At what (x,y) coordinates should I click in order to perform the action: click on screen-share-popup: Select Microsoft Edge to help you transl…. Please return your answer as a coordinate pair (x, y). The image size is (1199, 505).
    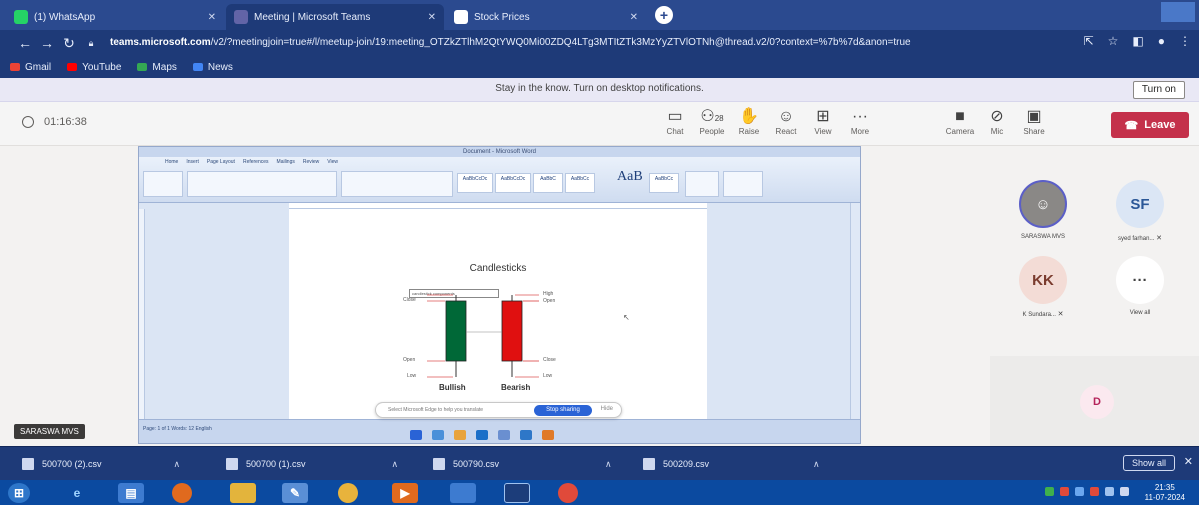
    Looking at the image, I should click on (498, 410).